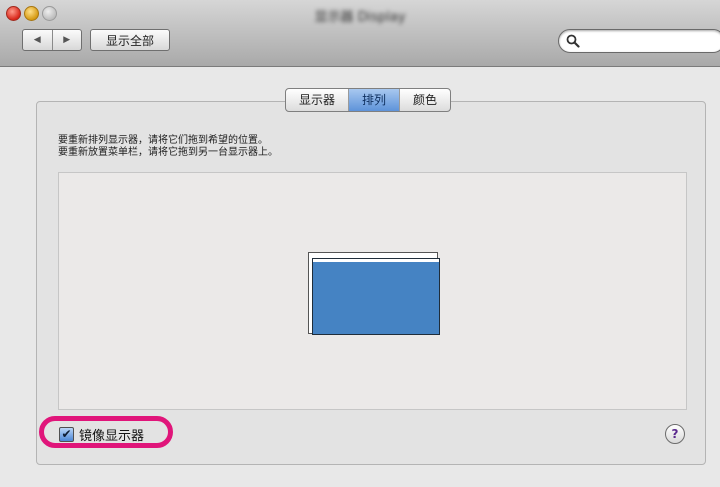 This screenshot has width=720, height=487. I want to click on window-title: 显示器 Display, so click(360, 17).